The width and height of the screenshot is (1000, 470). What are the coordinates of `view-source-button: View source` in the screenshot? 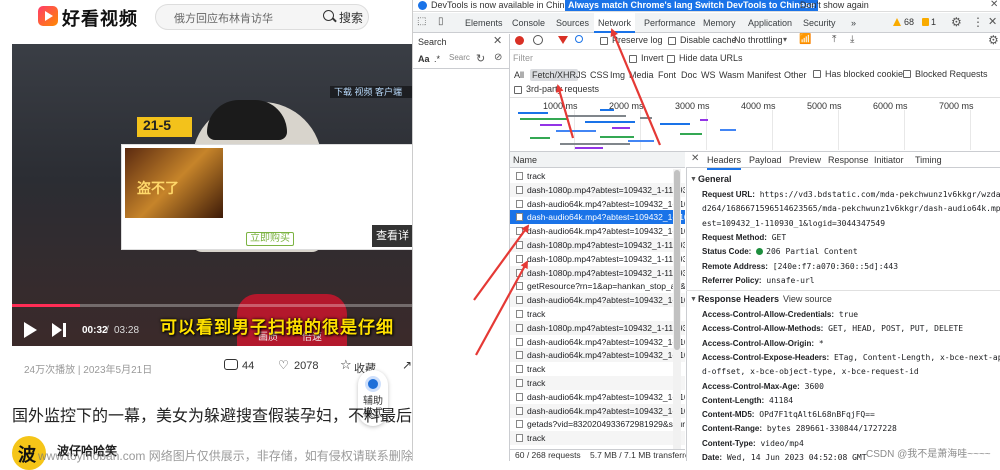 It's located at (807, 299).